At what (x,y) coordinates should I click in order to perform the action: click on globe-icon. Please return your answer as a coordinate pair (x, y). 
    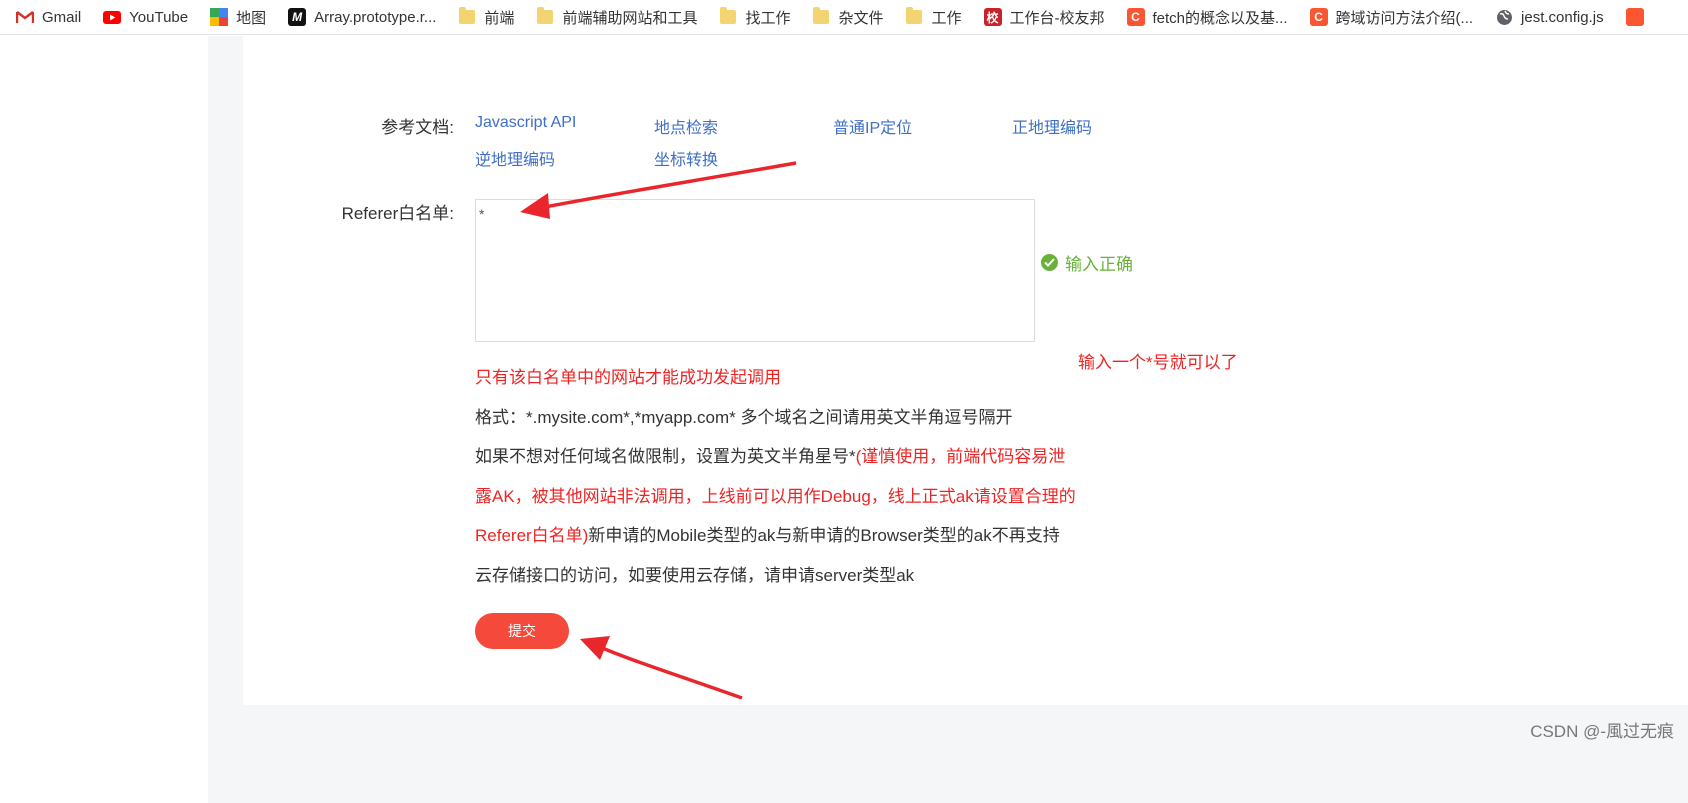
    Looking at the image, I should click on (1504, 17).